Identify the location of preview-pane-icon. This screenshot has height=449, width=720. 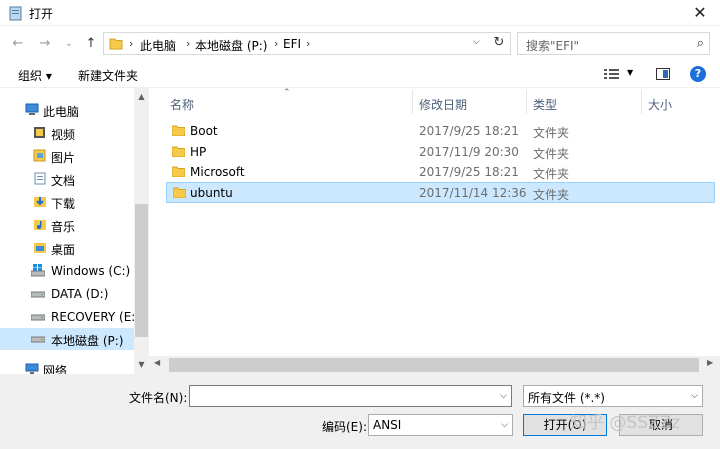
(663, 74).